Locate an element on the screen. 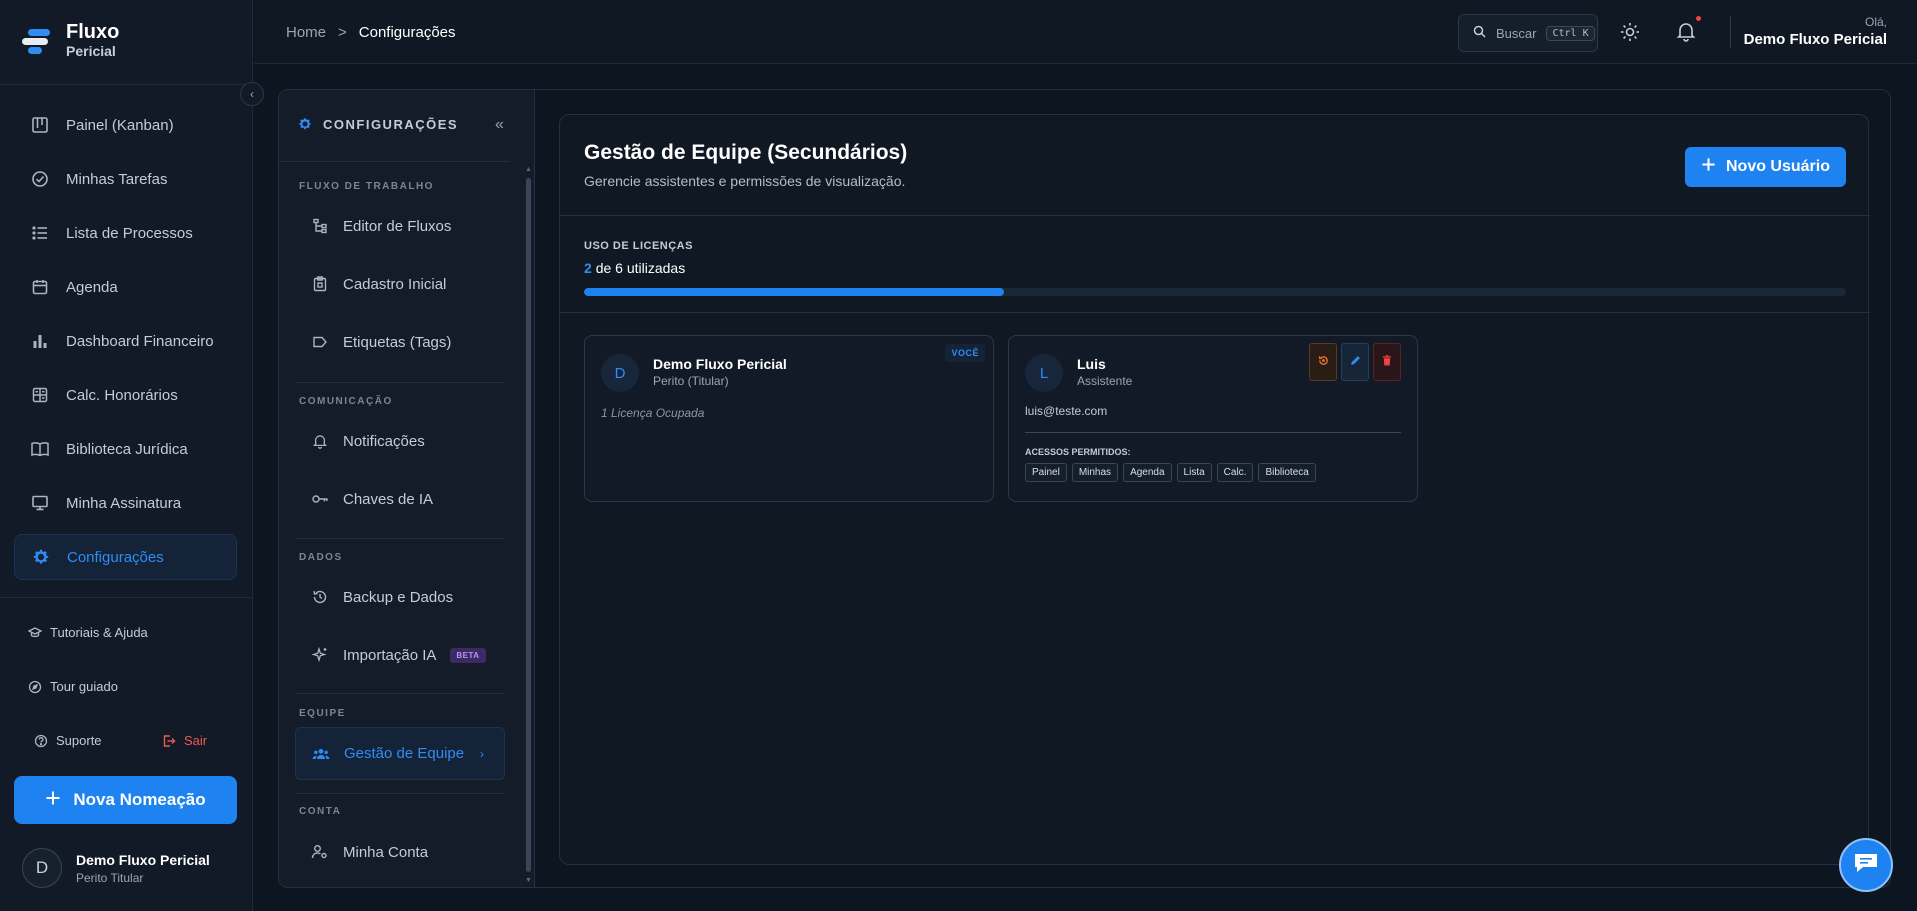 This screenshot has width=1917, height=911. sidebar-item-label: Minha Assinatura is located at coordinates (124, 503).